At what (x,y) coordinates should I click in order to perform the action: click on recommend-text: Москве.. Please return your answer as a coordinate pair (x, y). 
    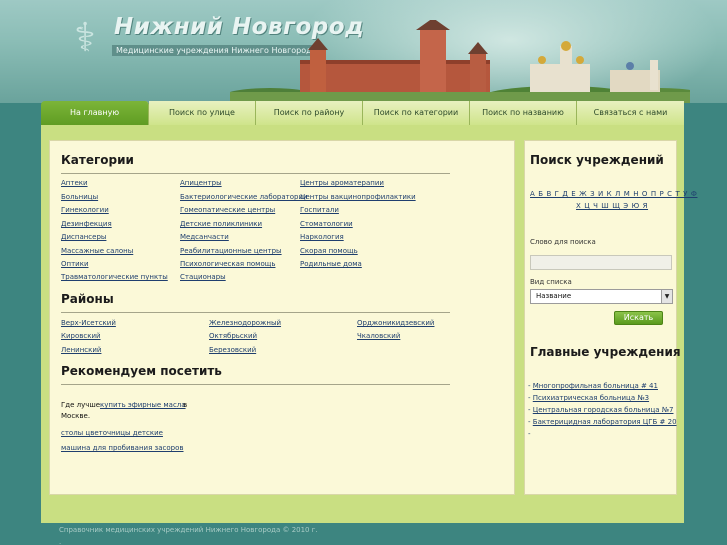
    Looking at the image, I should click on (76, 416).